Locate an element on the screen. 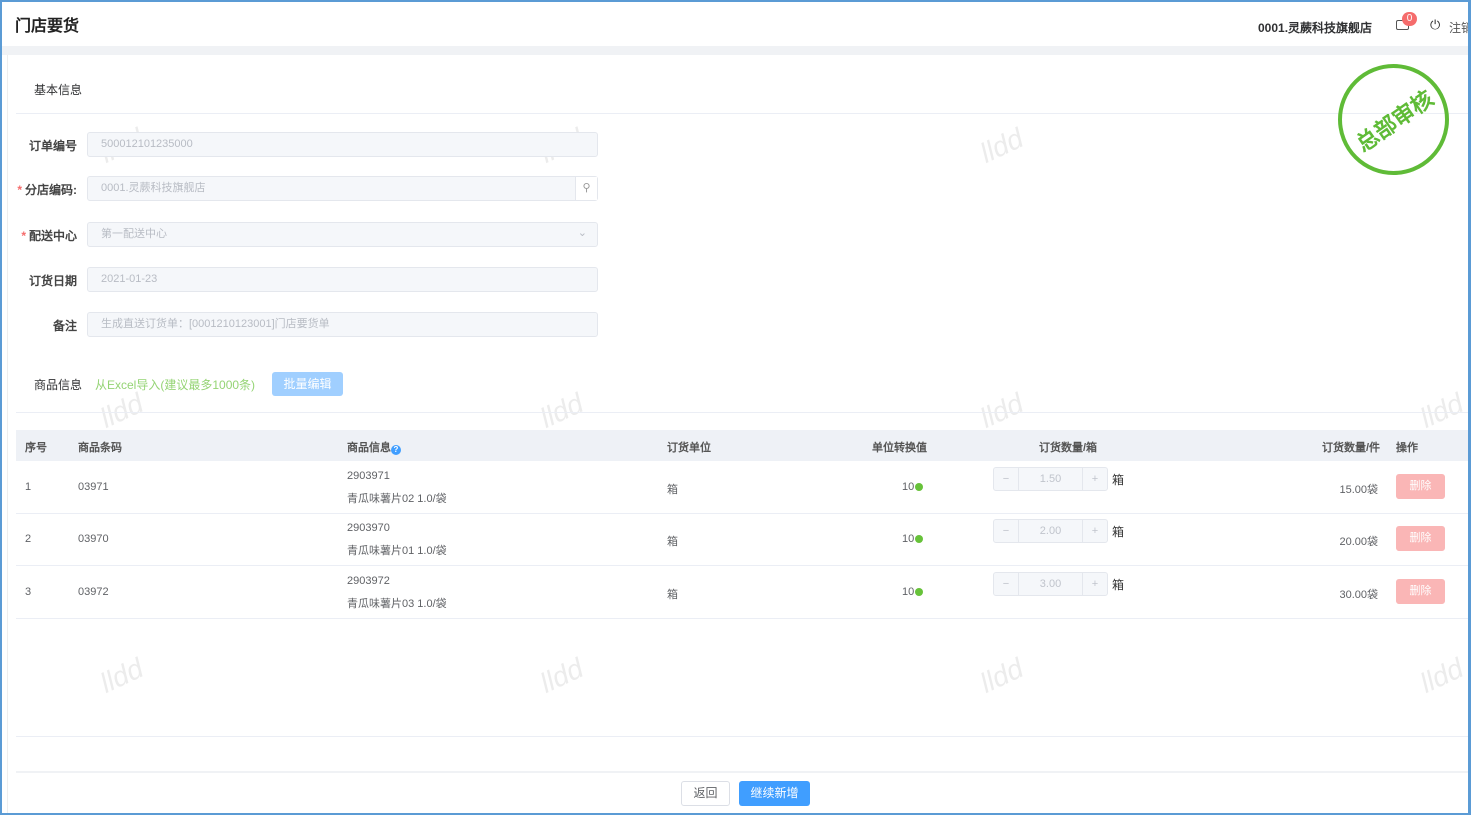  col-goods-info: 商品信息? is located at coordinates (374, 447).